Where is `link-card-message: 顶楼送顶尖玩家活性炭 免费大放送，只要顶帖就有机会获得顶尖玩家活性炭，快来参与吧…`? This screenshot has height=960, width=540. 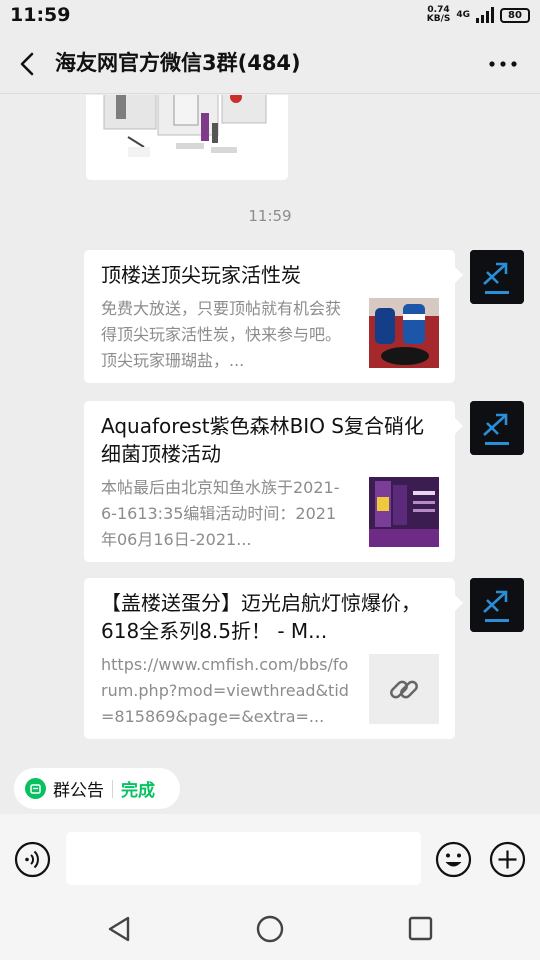 link-card-message: 顶楼送顶尖玩家活性炭 免费大放送，只要顶帖就有机会获得顶尖玩家活性炭，快来参与吧… is located at coordinates (273, 316).